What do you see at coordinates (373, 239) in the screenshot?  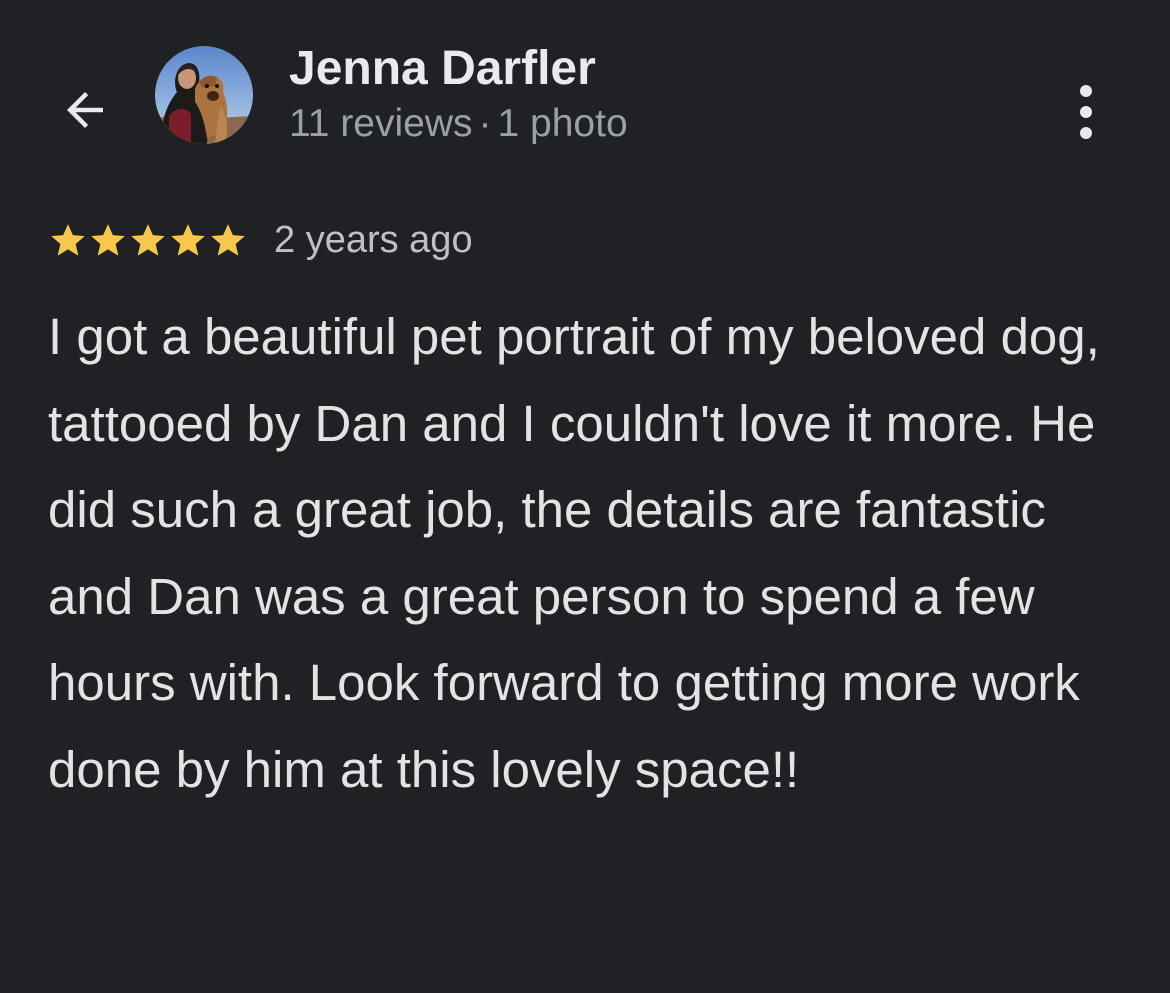 I see `review-date: 2 years ago` at bounding box center [373, 239].